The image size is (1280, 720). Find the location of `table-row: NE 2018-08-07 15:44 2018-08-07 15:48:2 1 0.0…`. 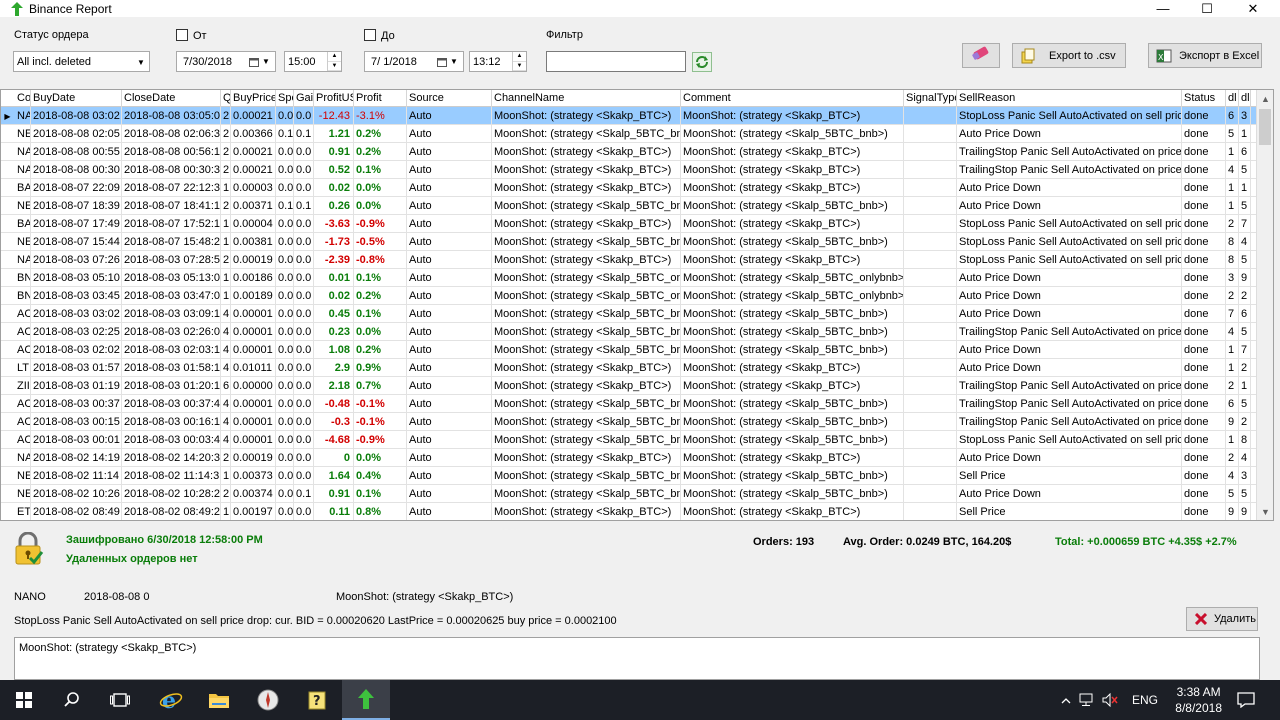

table-row: NE 2018-08-07 15:44 2018-08-07 15:48:2 1 0.0… is located at coordinates (631, 242).